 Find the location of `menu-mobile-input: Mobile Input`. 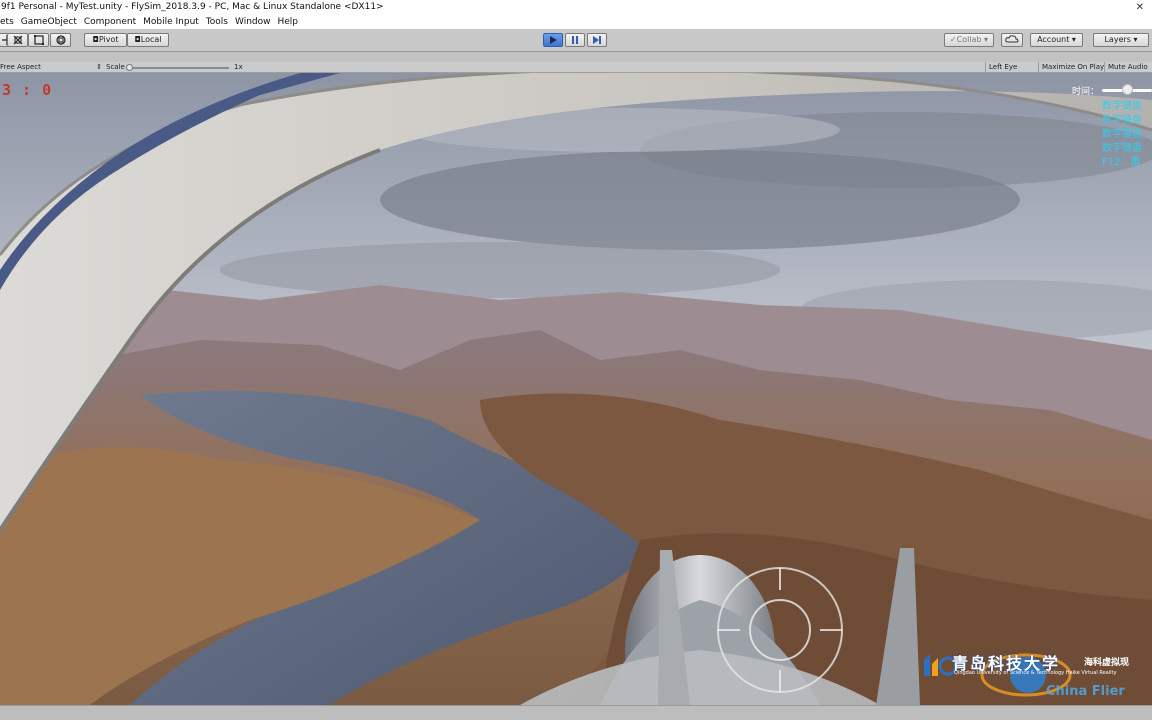

menu-mobile-input: Mobile Input is located at coordinates (171, 22).